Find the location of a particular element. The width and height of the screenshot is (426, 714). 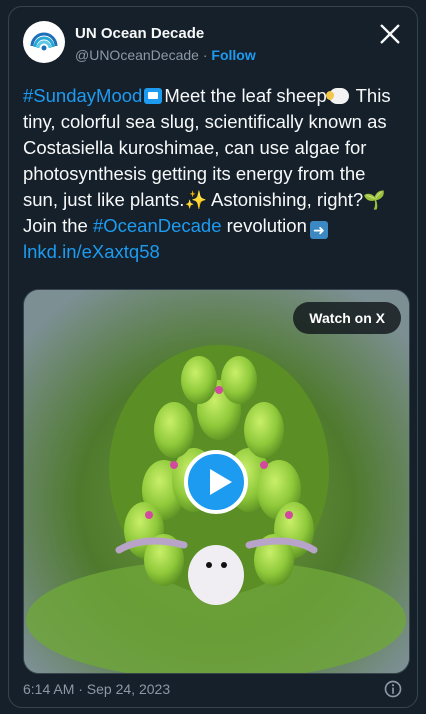

watch-on-x-button: Watch on X is located at coordinates (347, 318).